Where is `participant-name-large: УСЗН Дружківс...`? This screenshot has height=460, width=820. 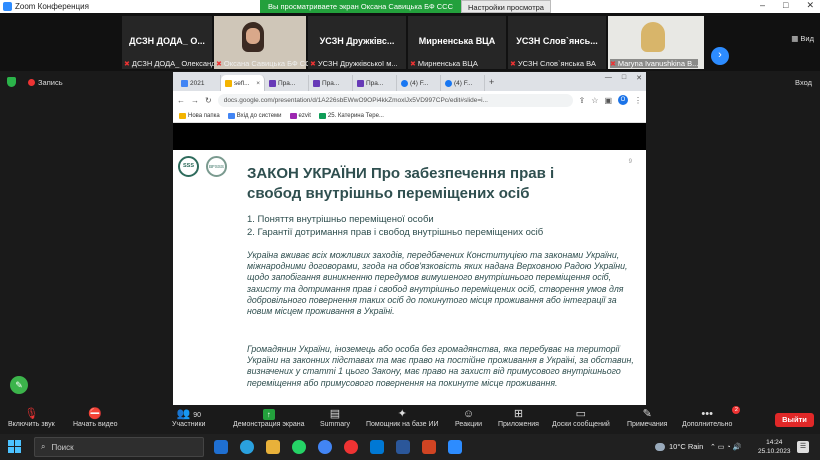
participant-name-large: УСЗН Дружківс... is located at coordinates (357, 41).